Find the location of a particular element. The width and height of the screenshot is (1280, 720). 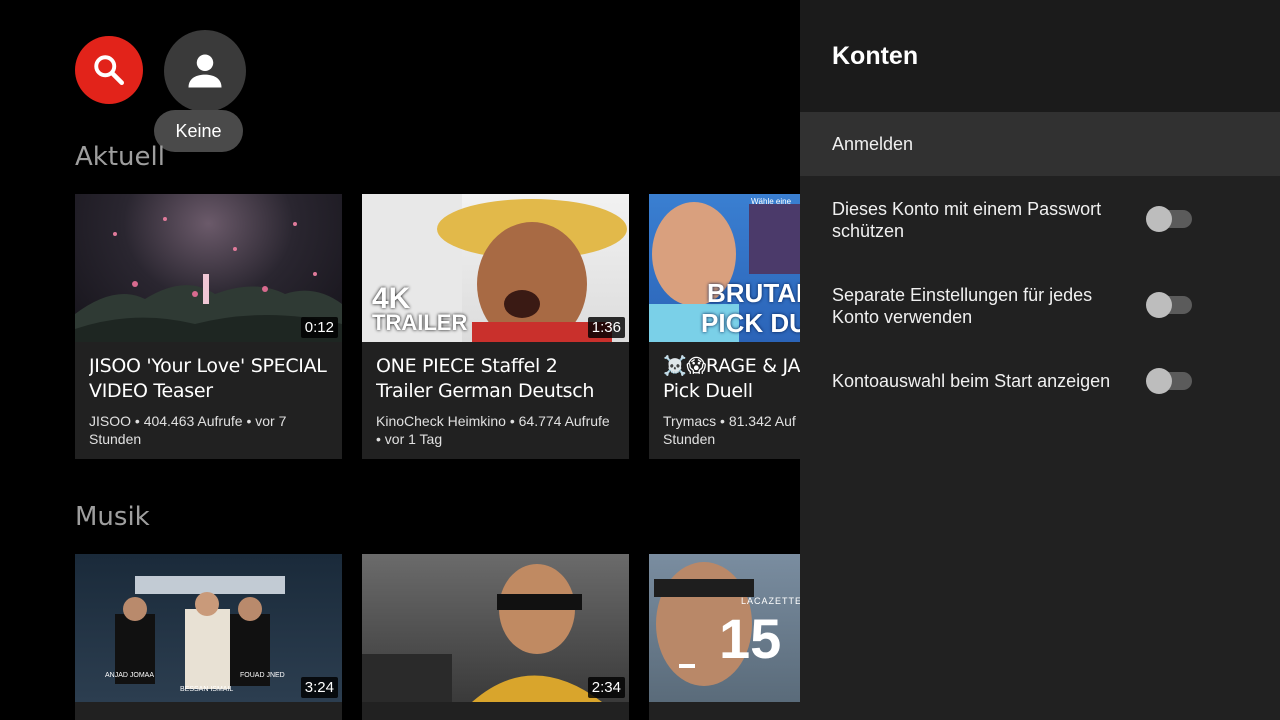

shelf-title-musik: Musik is located at coordinates (112, 517).